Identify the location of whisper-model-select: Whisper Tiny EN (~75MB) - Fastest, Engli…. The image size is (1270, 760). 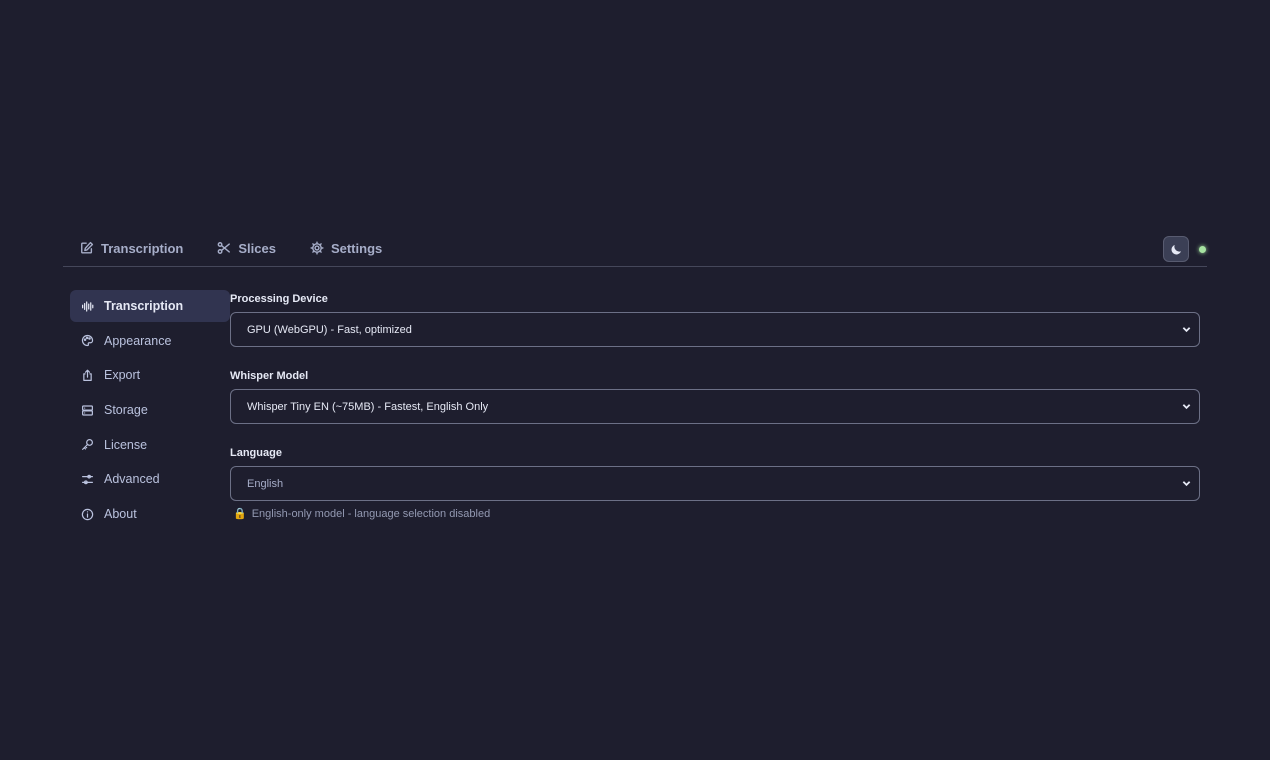
(715, 406).